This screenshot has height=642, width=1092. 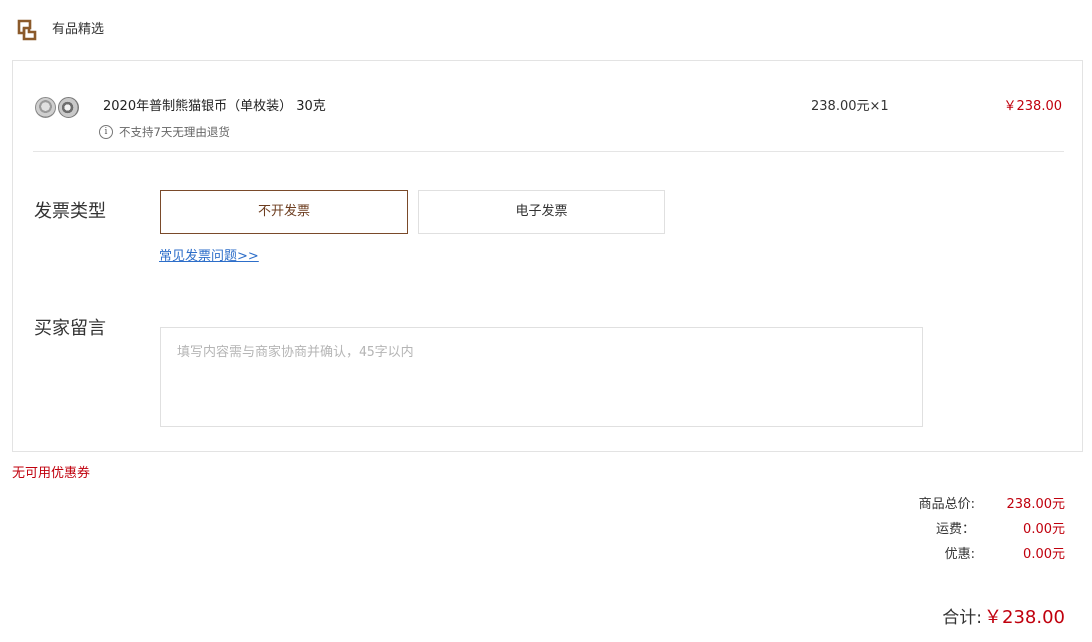 I want to click on buyer-message-label: 买家留言, so click(x=70, y=328).